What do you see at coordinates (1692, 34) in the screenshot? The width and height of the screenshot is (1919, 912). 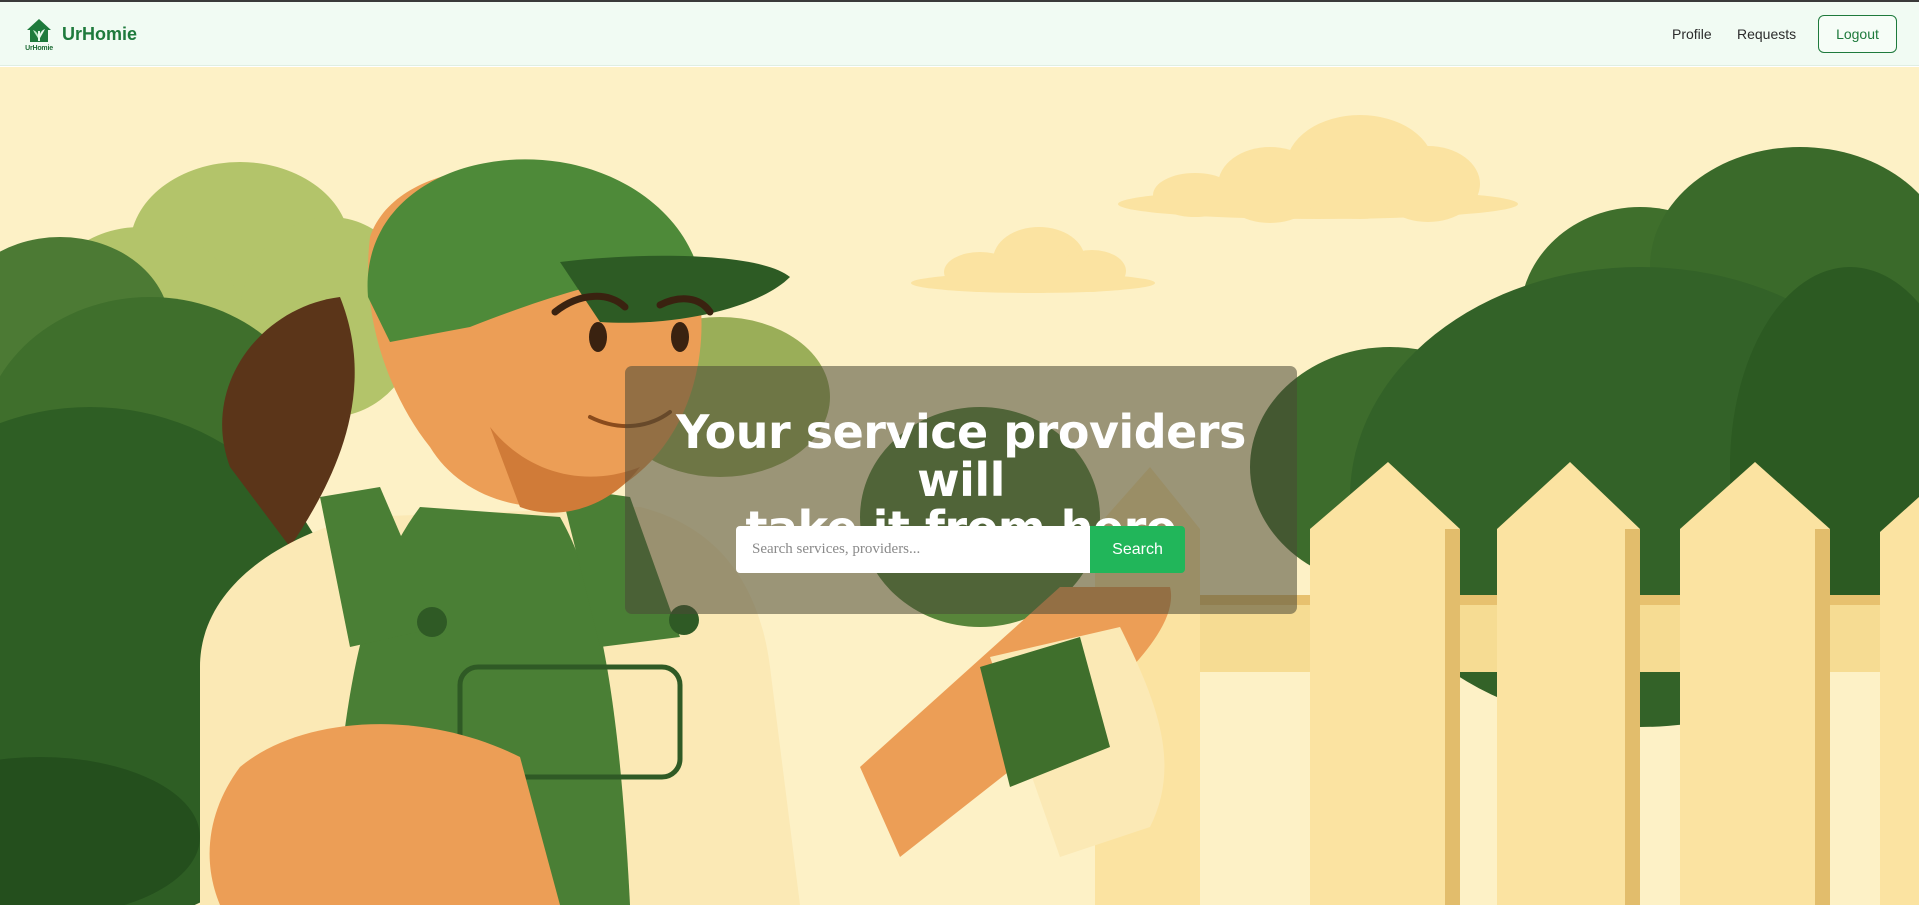 I see `nav-link-profile: Profile` at bounding box center [1692, 34].